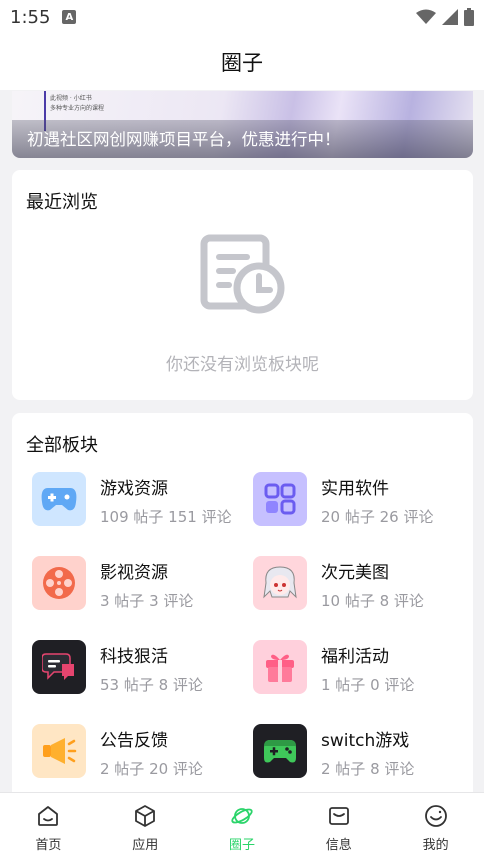  I want to click on tab-circle: 圈子, so click(242, 826).